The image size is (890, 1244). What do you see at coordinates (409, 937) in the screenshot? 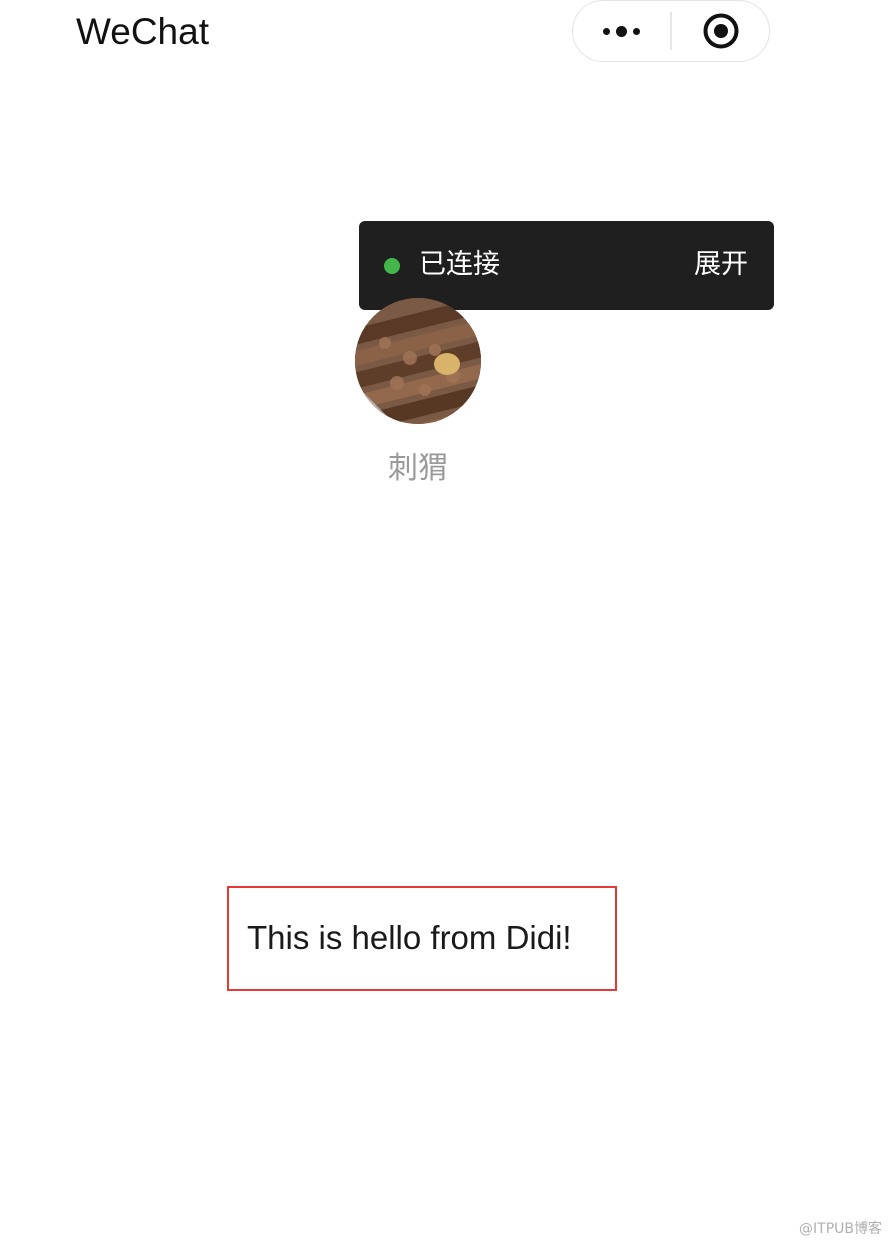
I see `hello-message-text: This is hello from Didi!` at bounding box center [409, 937].